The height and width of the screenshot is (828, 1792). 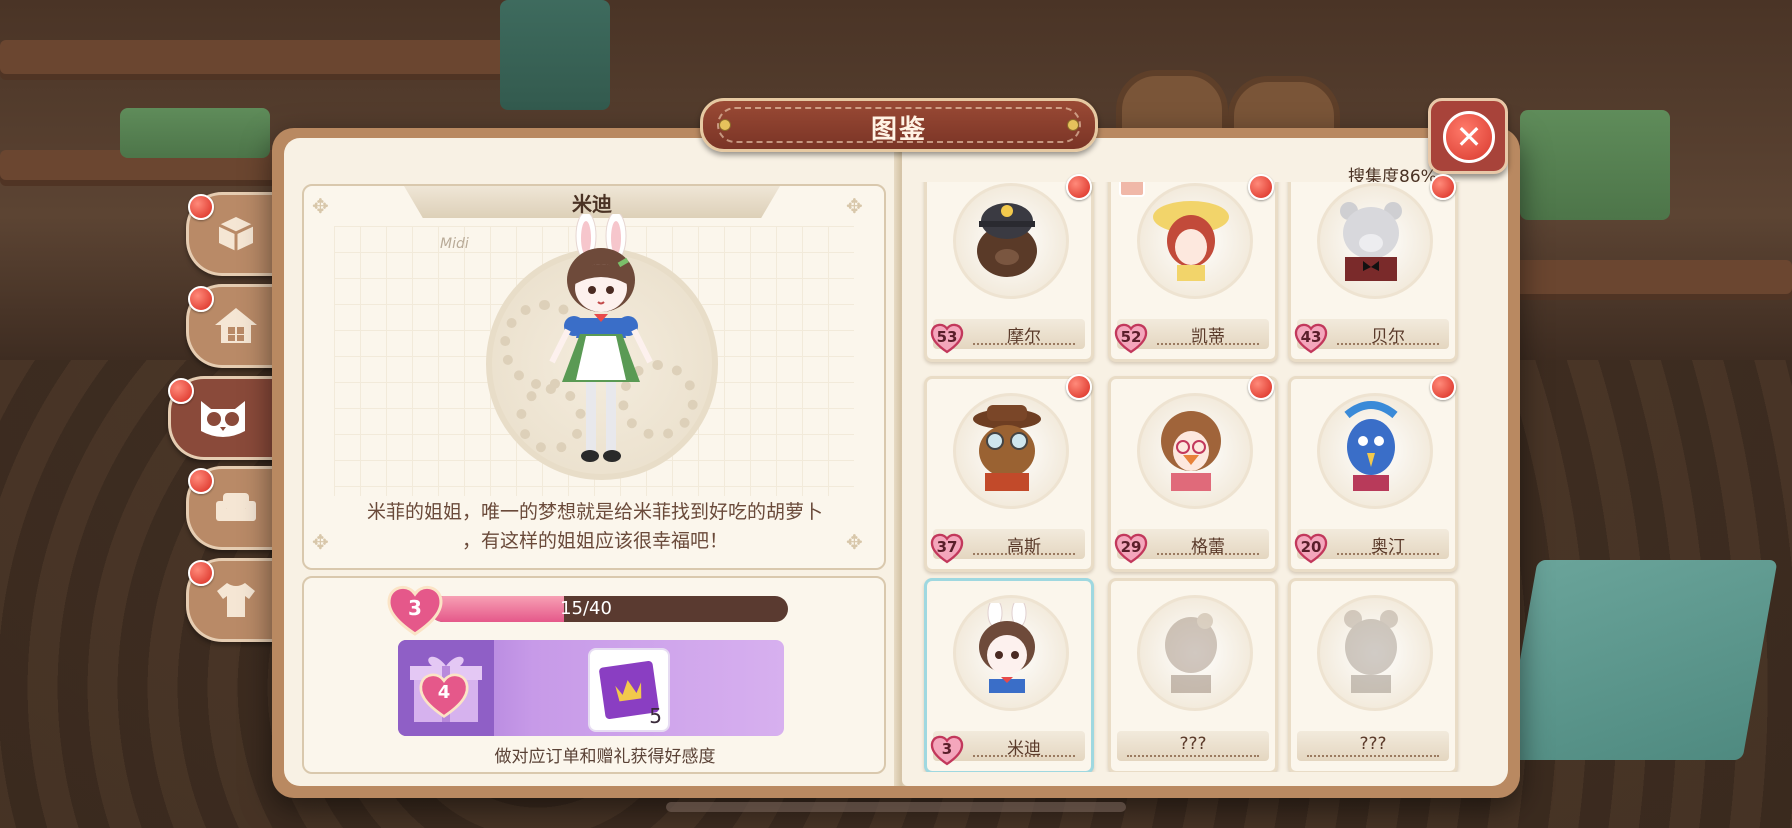 I want to click on peacock-portrait, so click(x=1371, y=446).